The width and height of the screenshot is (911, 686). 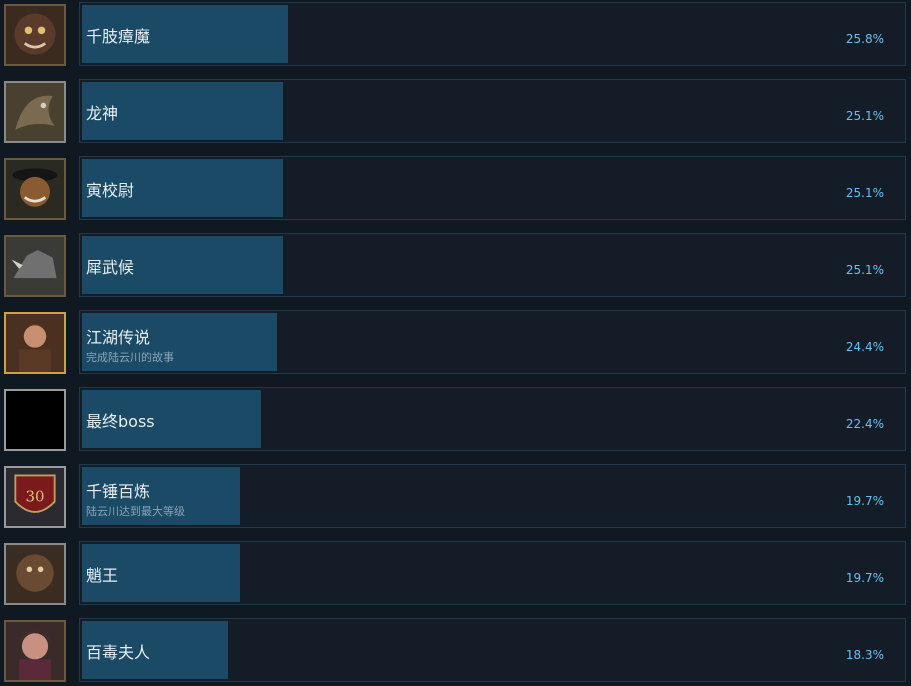 I want to click on level-30-shield-icon: 30, so click(x=35, y=497).